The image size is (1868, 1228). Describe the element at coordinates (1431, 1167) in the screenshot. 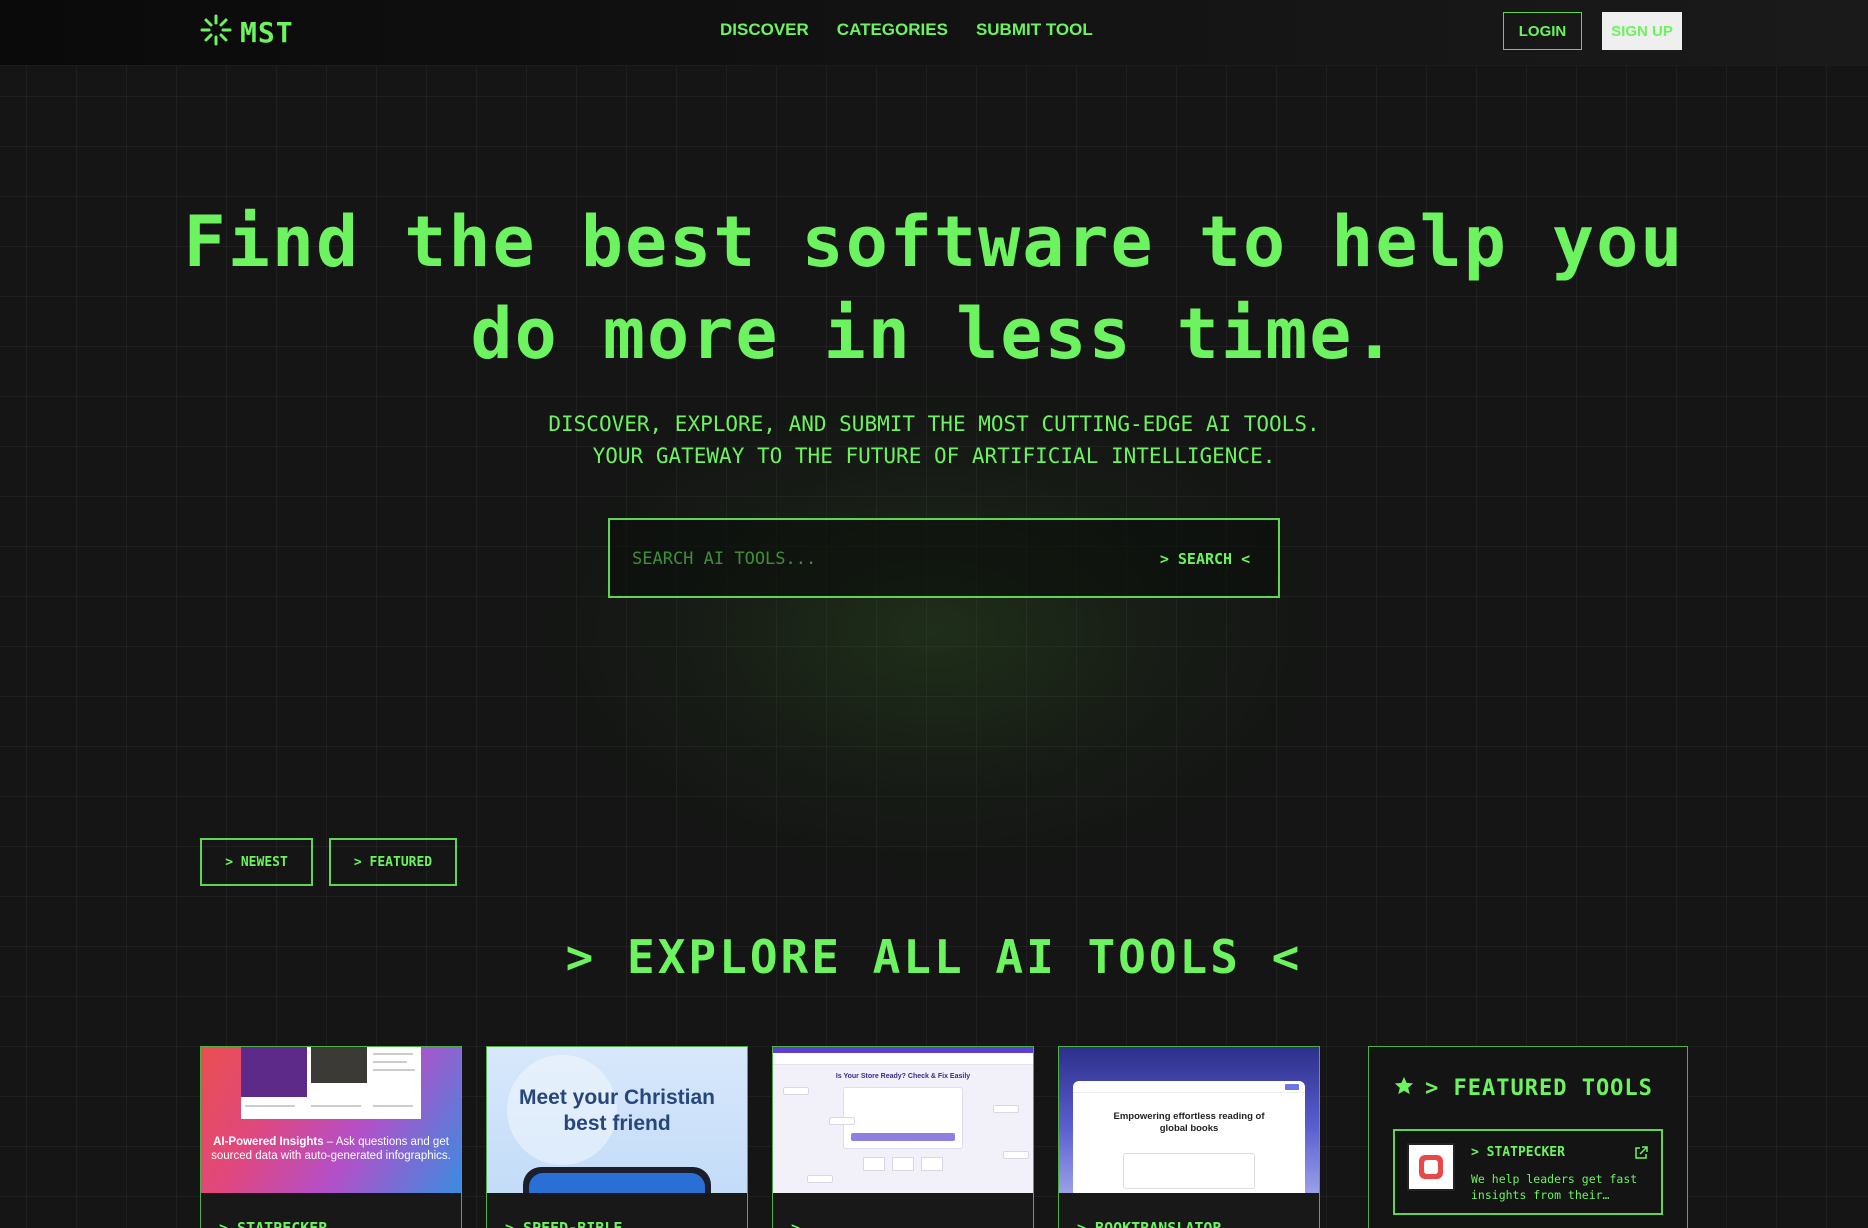

I see `statpecker-logo` at that location.